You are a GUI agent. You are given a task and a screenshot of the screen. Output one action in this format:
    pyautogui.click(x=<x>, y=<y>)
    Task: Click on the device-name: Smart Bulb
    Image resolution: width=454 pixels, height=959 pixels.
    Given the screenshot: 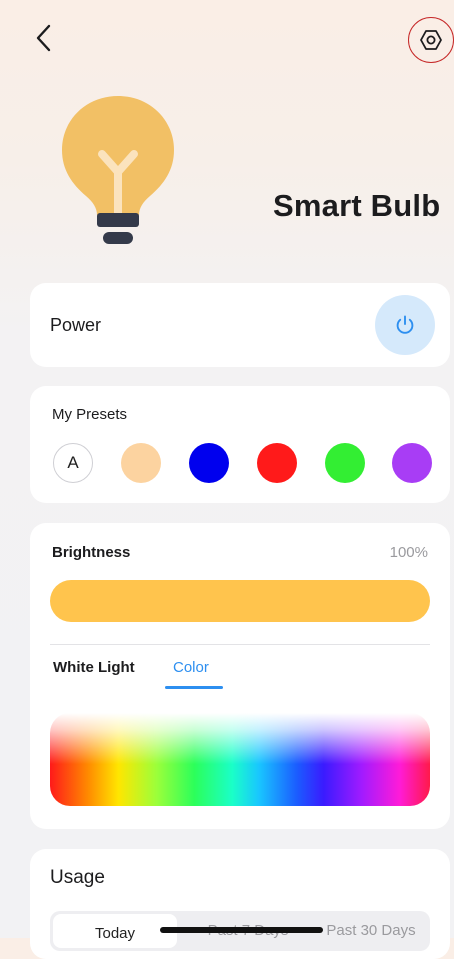 What is the action you would take?
    pyautogui.click(x=357, y=205)
    